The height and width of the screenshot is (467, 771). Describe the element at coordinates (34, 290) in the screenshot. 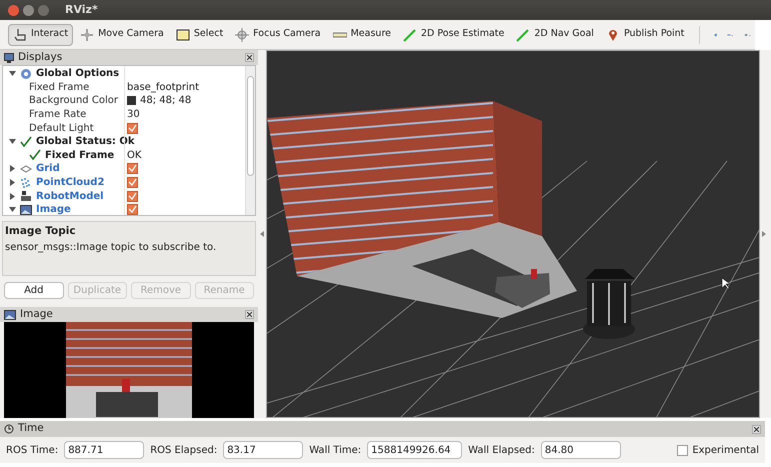

I see `panel-button: Add` at that location.